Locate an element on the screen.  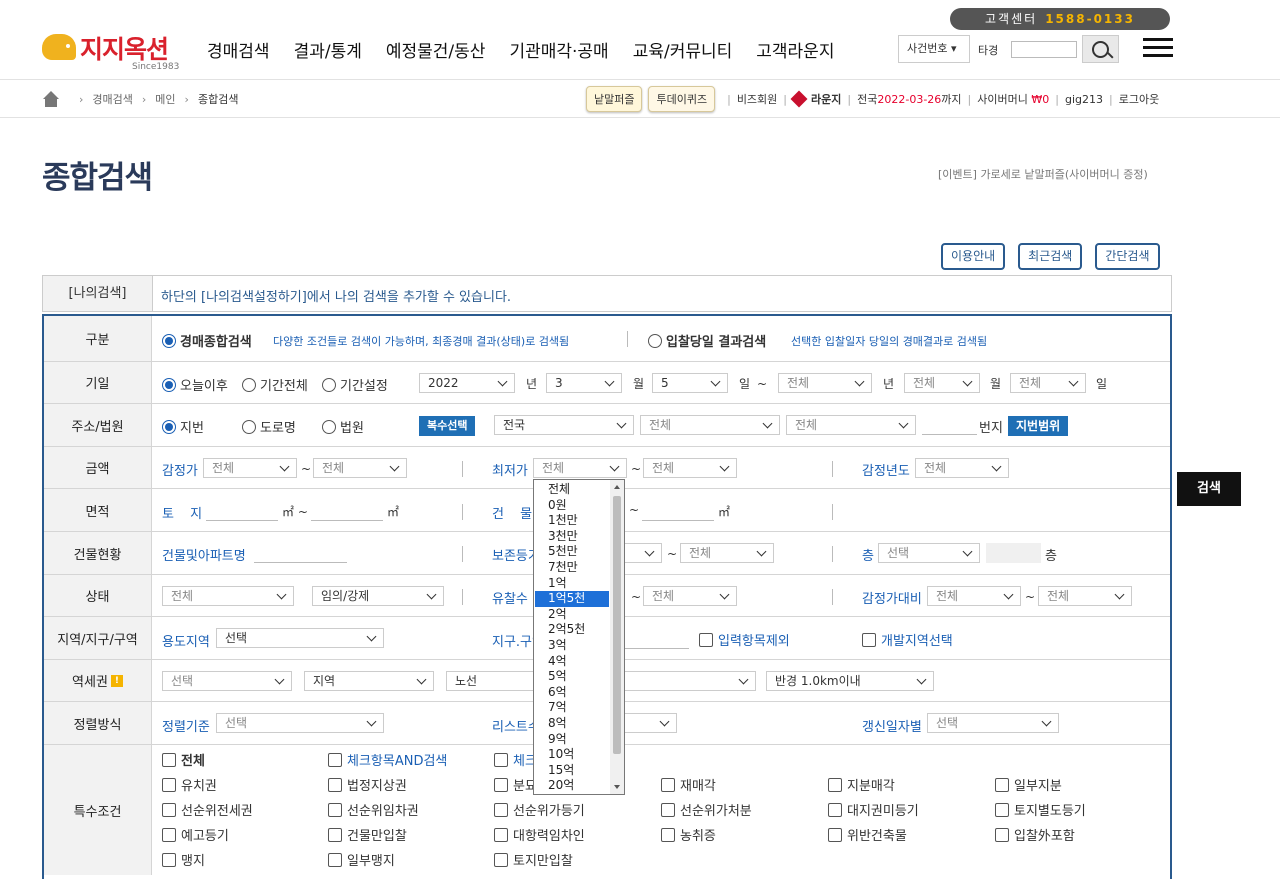
multi-select-button: 복수선택 is located at coordinates (447, 426).